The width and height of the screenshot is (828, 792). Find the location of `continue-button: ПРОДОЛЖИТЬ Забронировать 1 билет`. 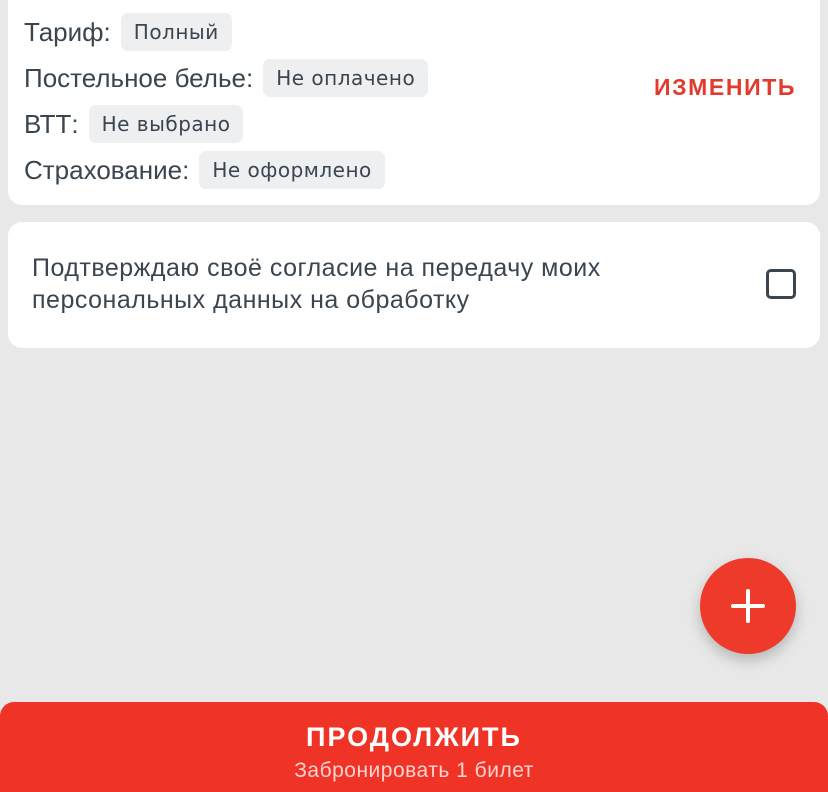

continue-button: ПРОДОЛЖИТЬ Забронировать 1 билет is located at coordinates (414, 747).